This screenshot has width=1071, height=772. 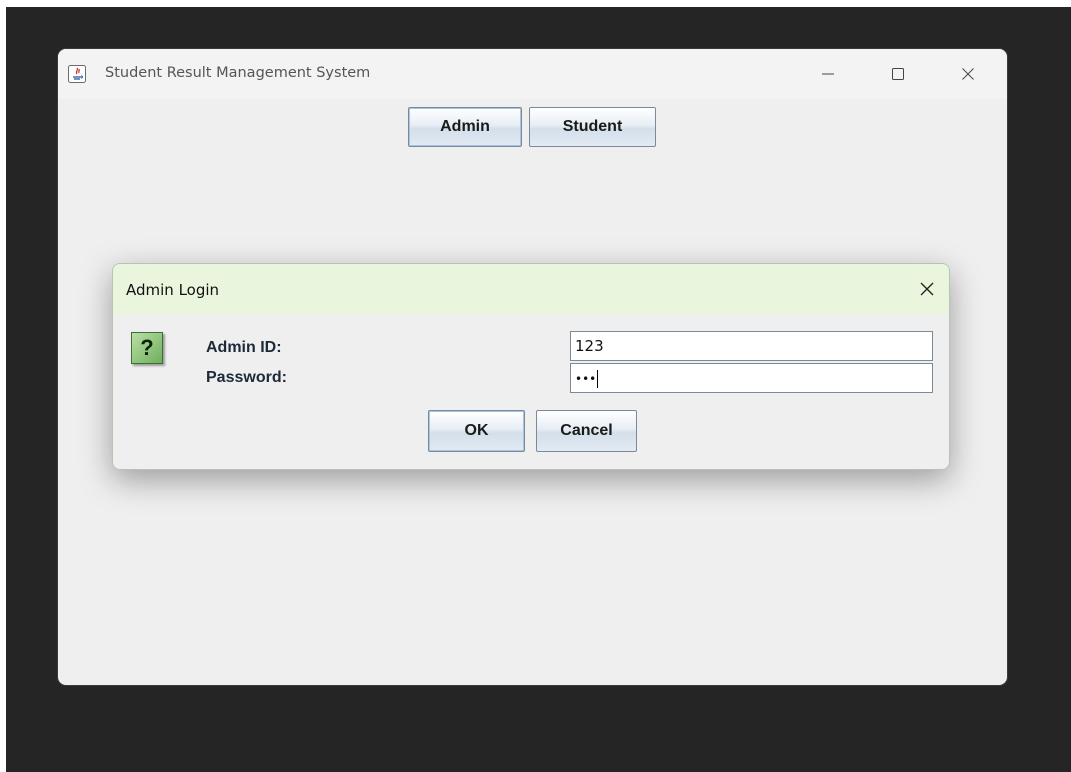 What do you see at coordinates (586, 379) in the screenshot?
I see `password-value: •••` at bounding box center [586, 379].